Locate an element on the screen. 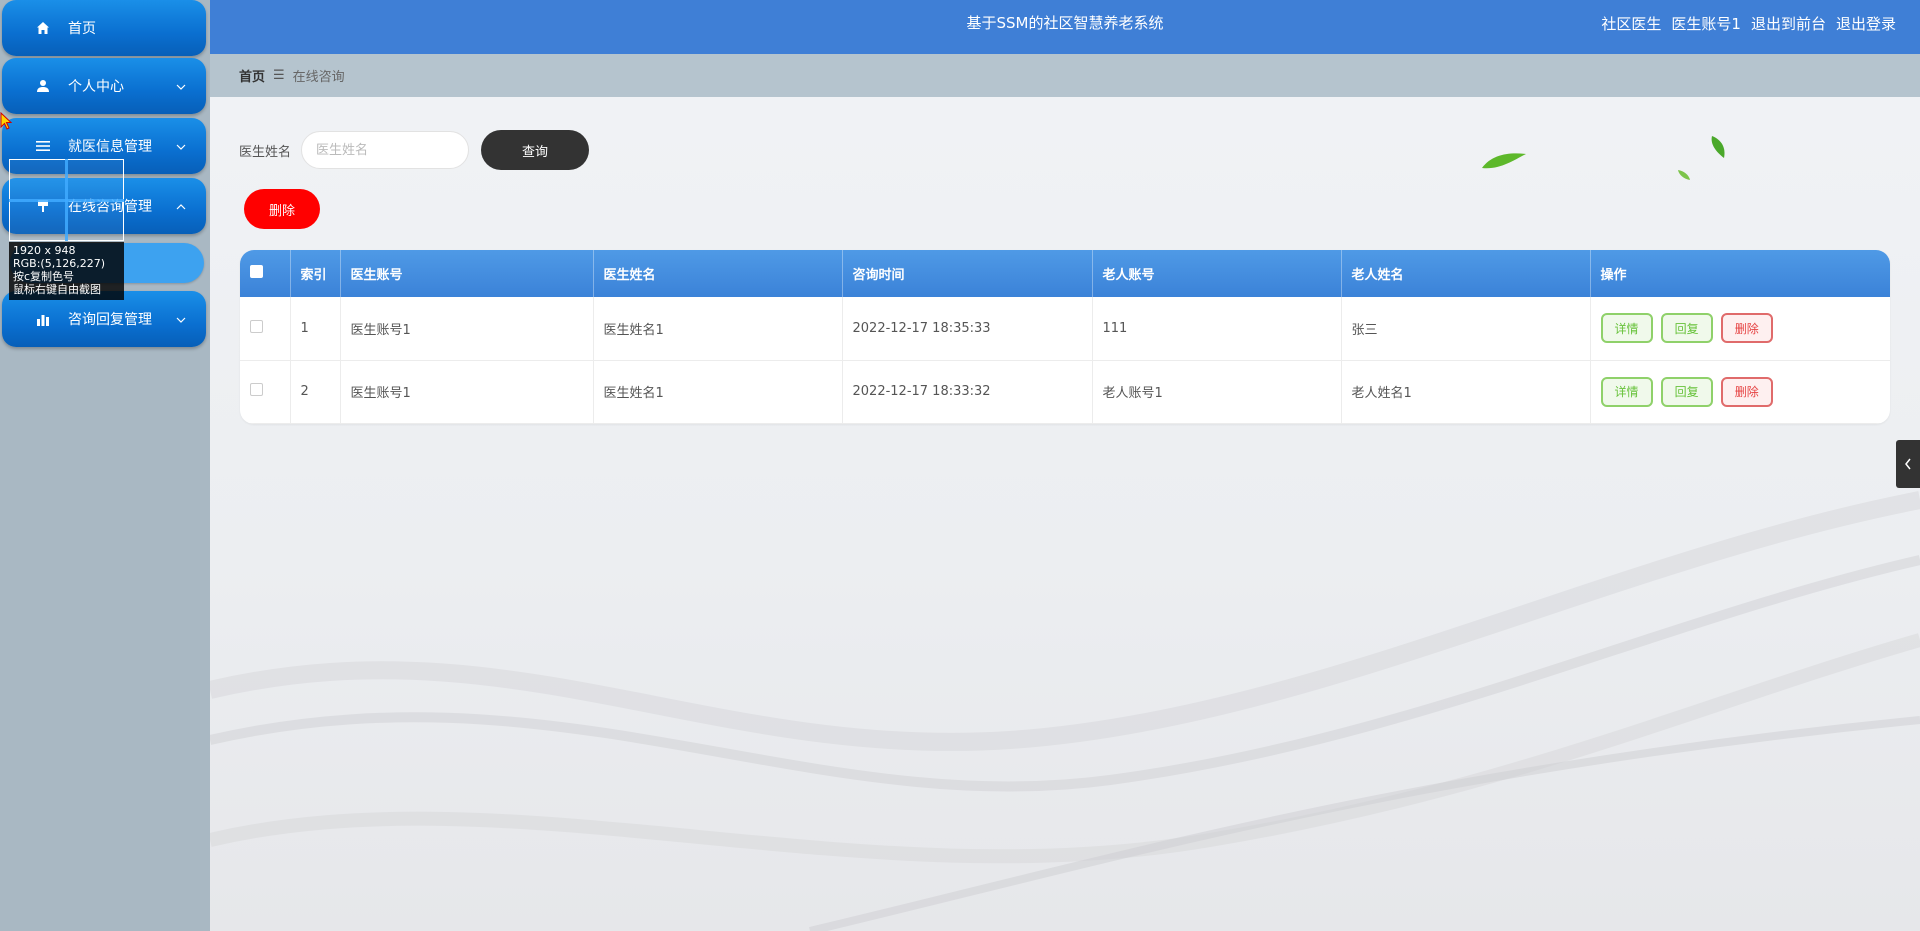 The image size is (1920, 931). sidebar: 首页 个人中心 就医信息管理 在线咨询管理 咨询回复管理 is located at coordinates (105, 465).